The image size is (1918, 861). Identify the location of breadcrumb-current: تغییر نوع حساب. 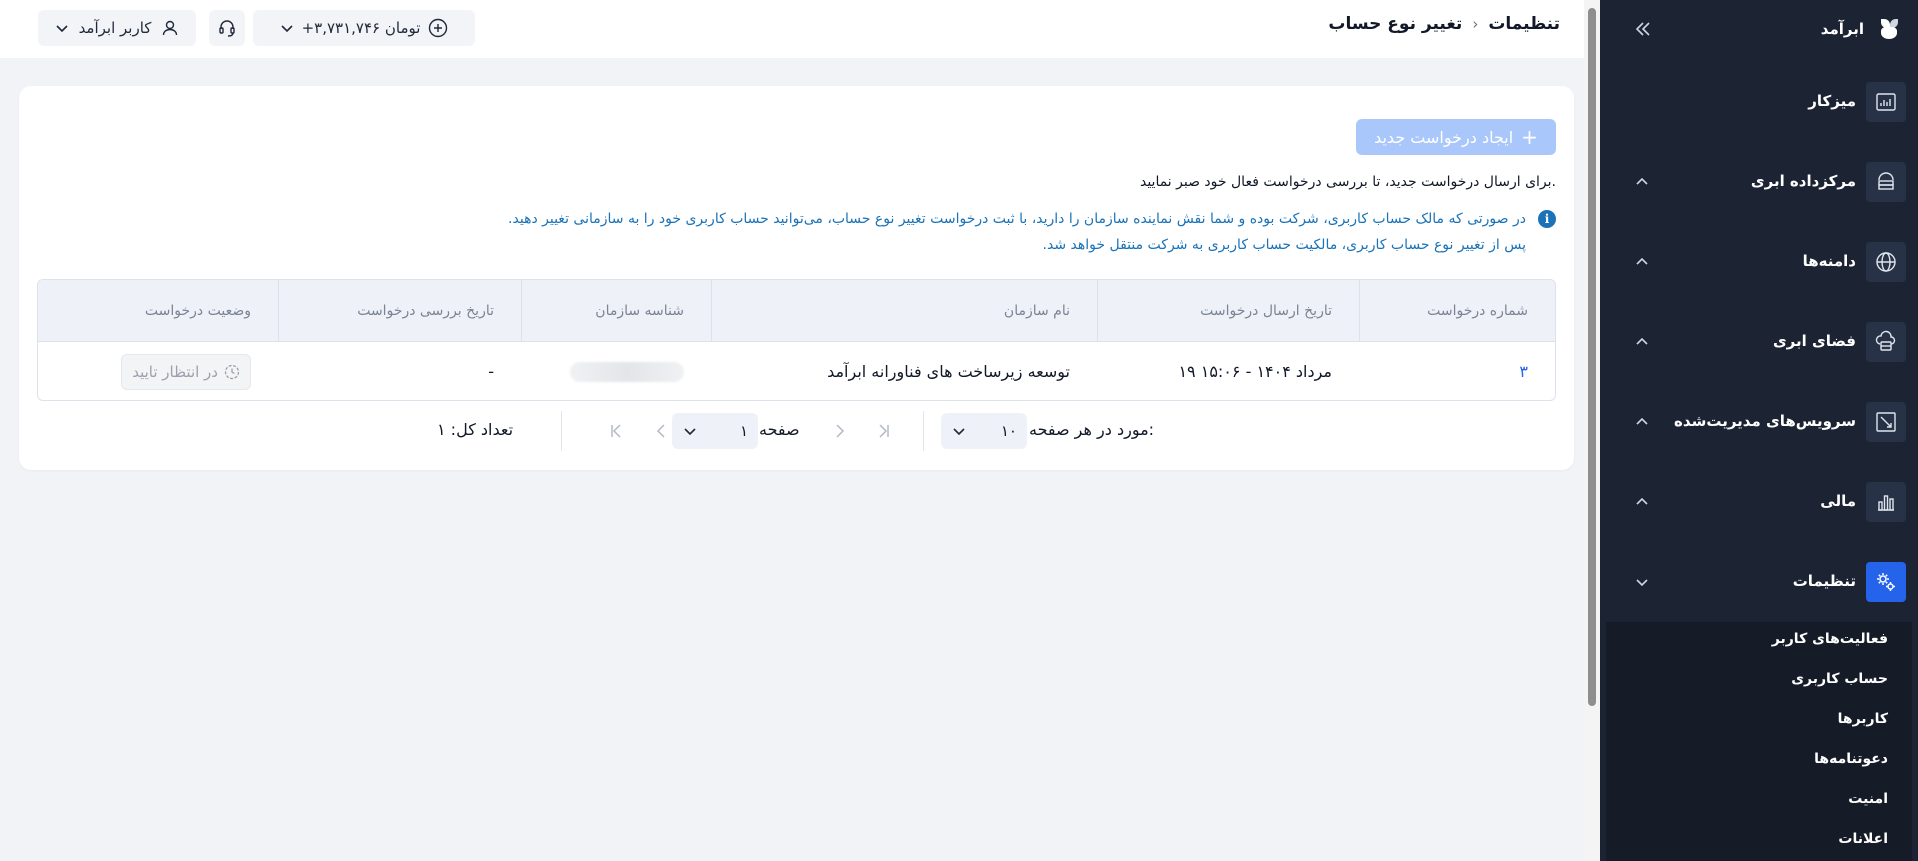
(1395, 24).